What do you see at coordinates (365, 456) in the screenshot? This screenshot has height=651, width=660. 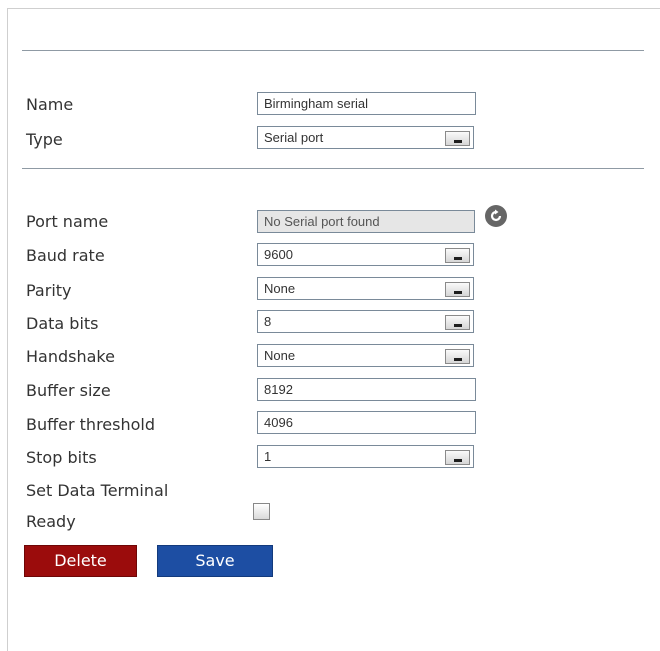 I see `stop-bits-select: 1` at bounding box center [365, 456].